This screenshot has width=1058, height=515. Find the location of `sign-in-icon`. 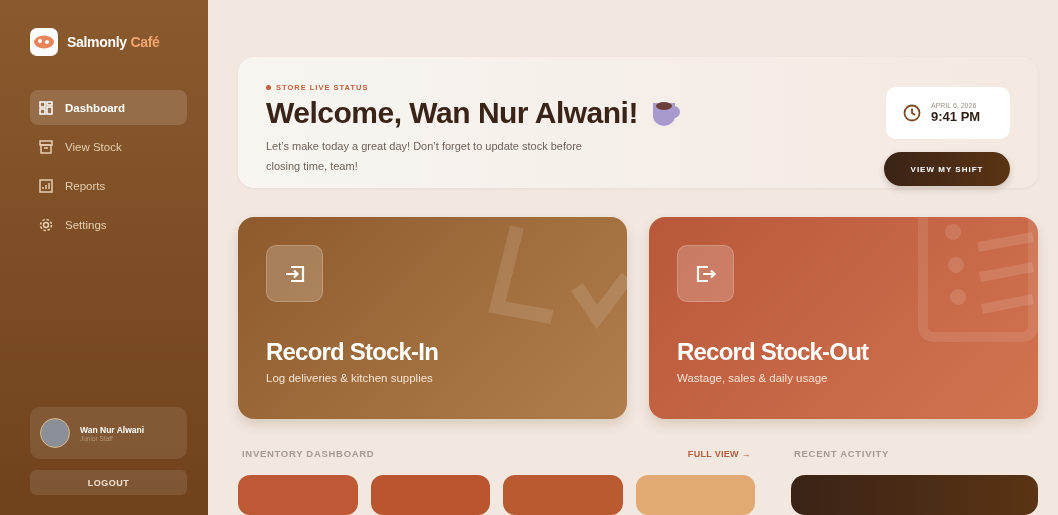

sign-in-icon is located at coordinates (294, 273).